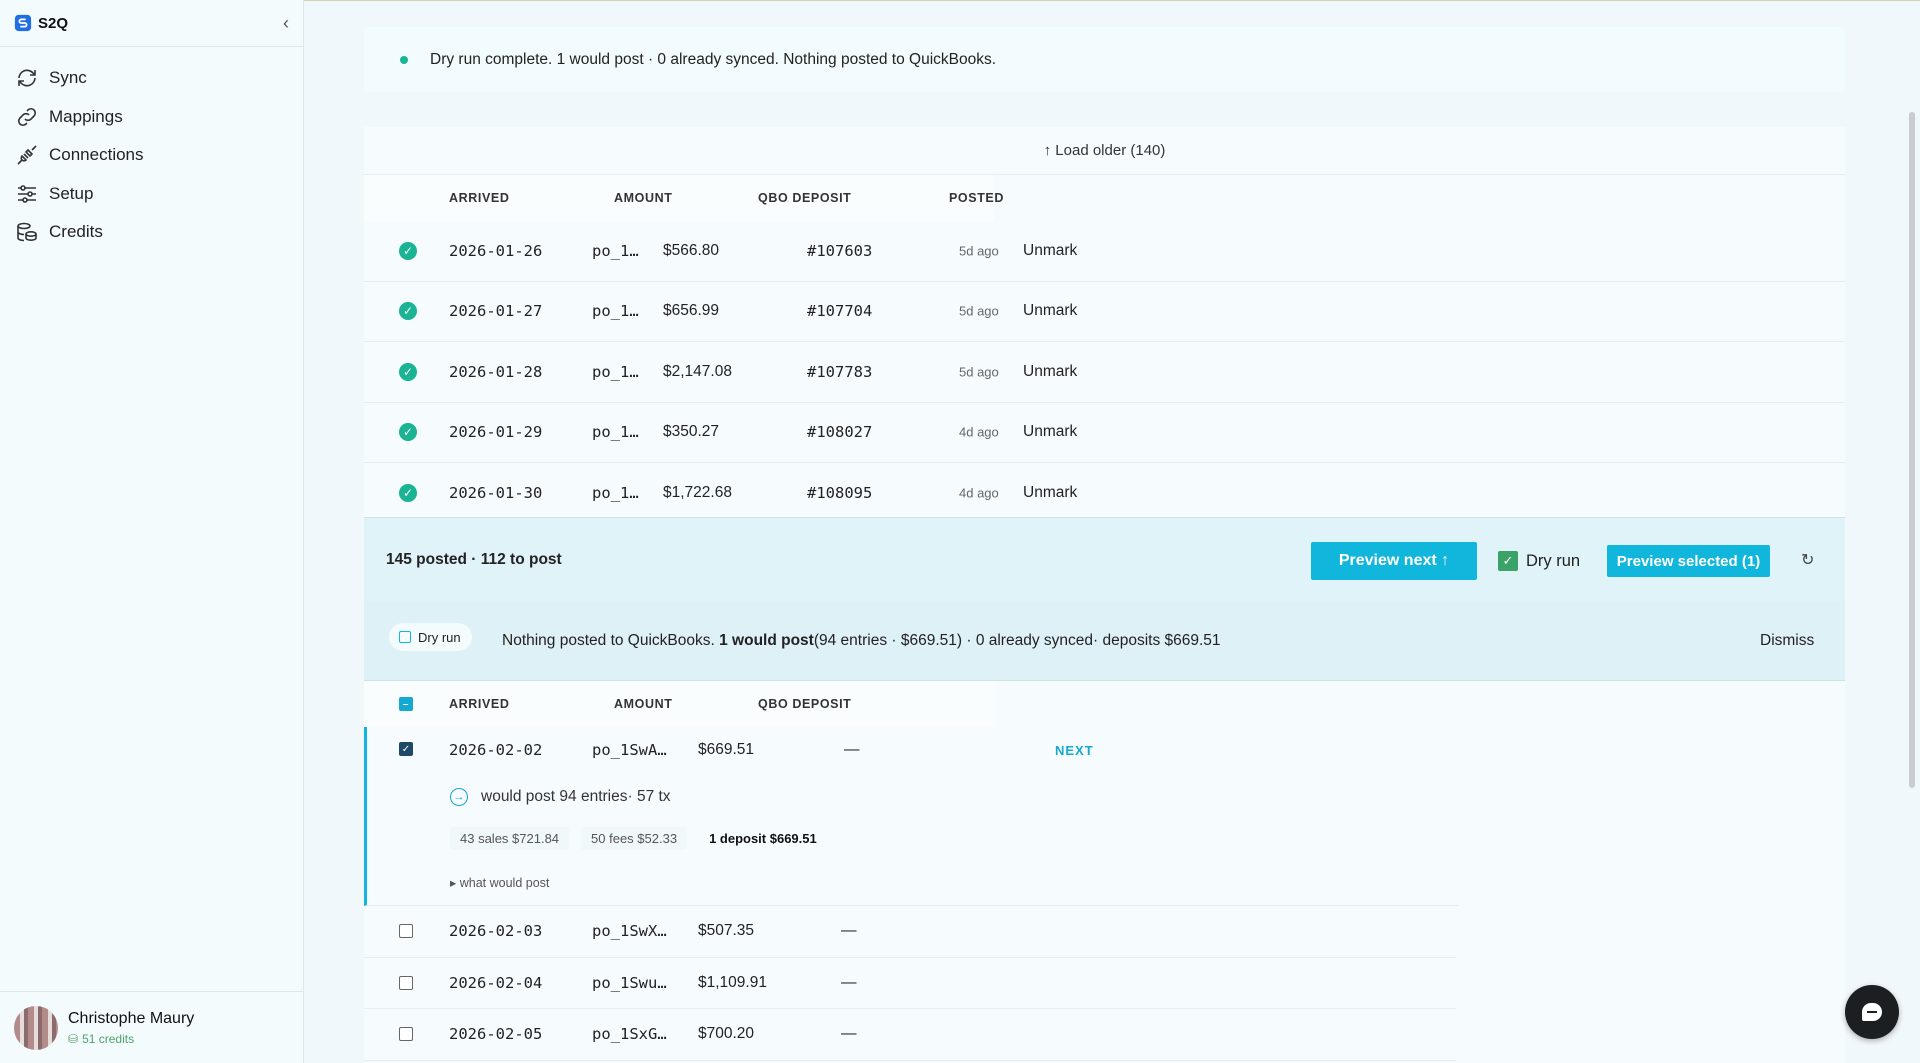  Describe the element at coordinates (405, 637) in the screenshot. I see `checkbox-icon` at that location.